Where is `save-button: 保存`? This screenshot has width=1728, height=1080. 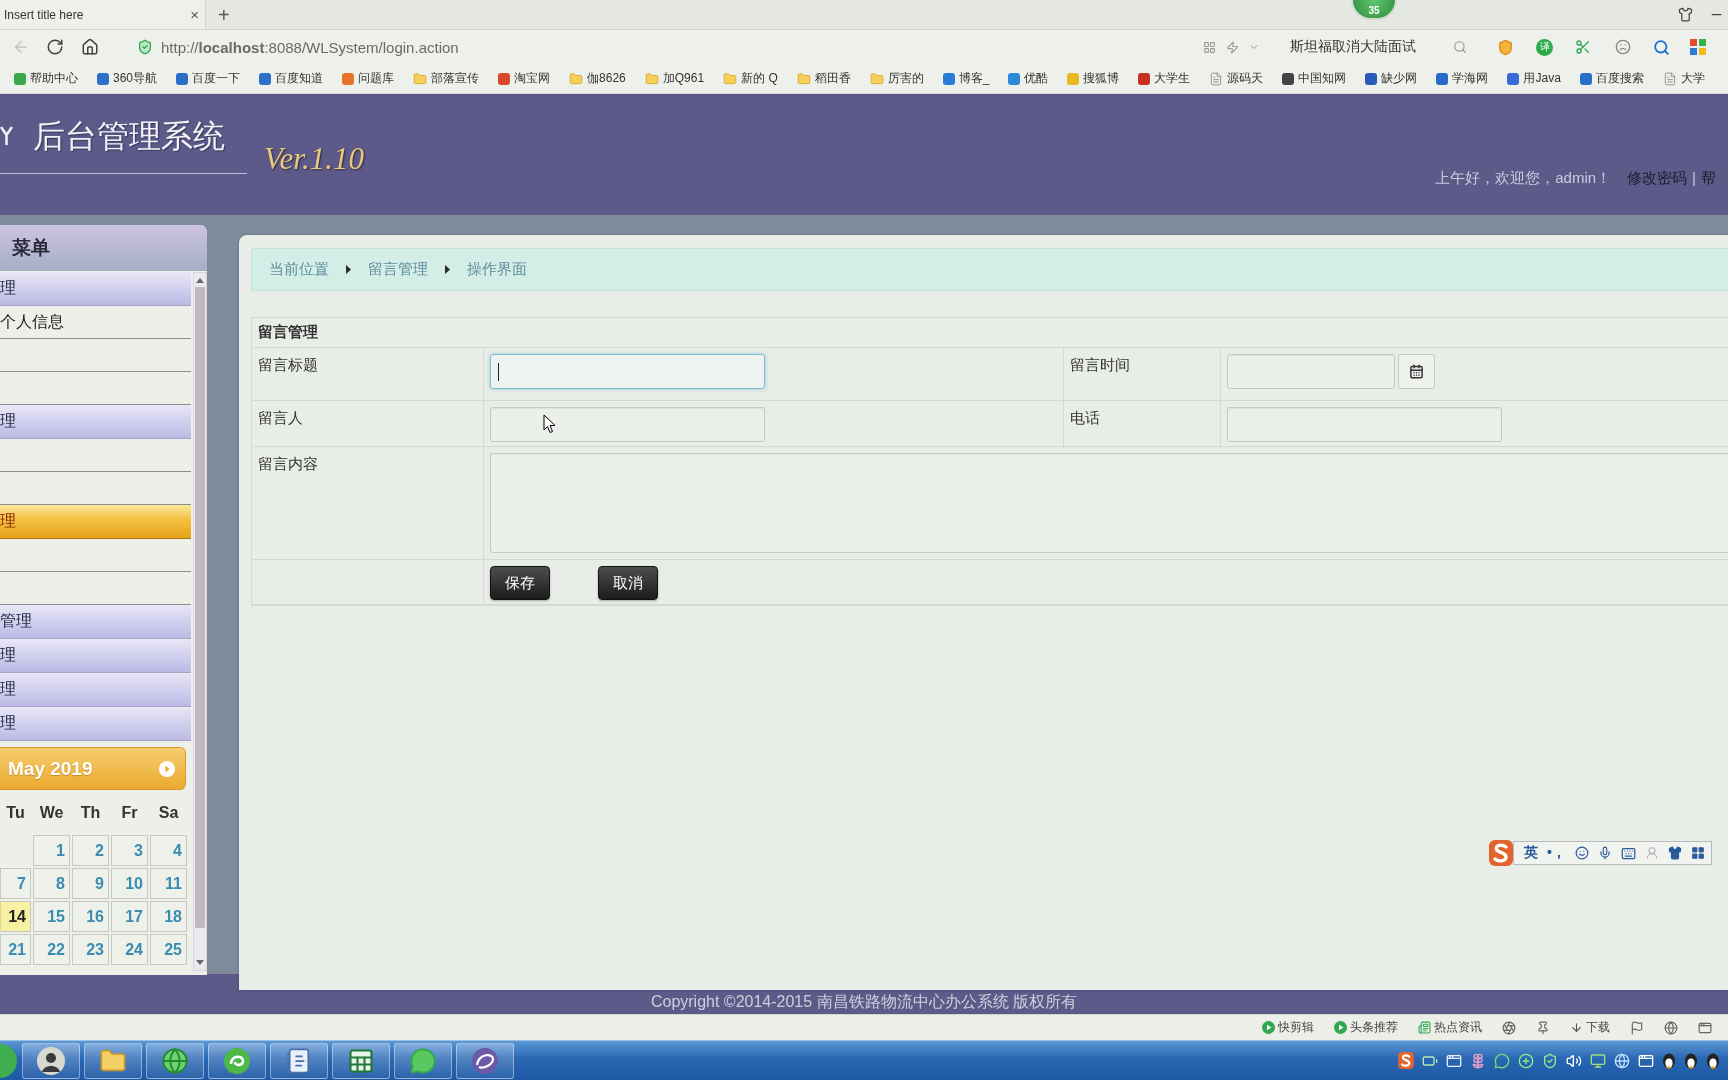 save-button: 保存 is located at coordinates (520, 583).